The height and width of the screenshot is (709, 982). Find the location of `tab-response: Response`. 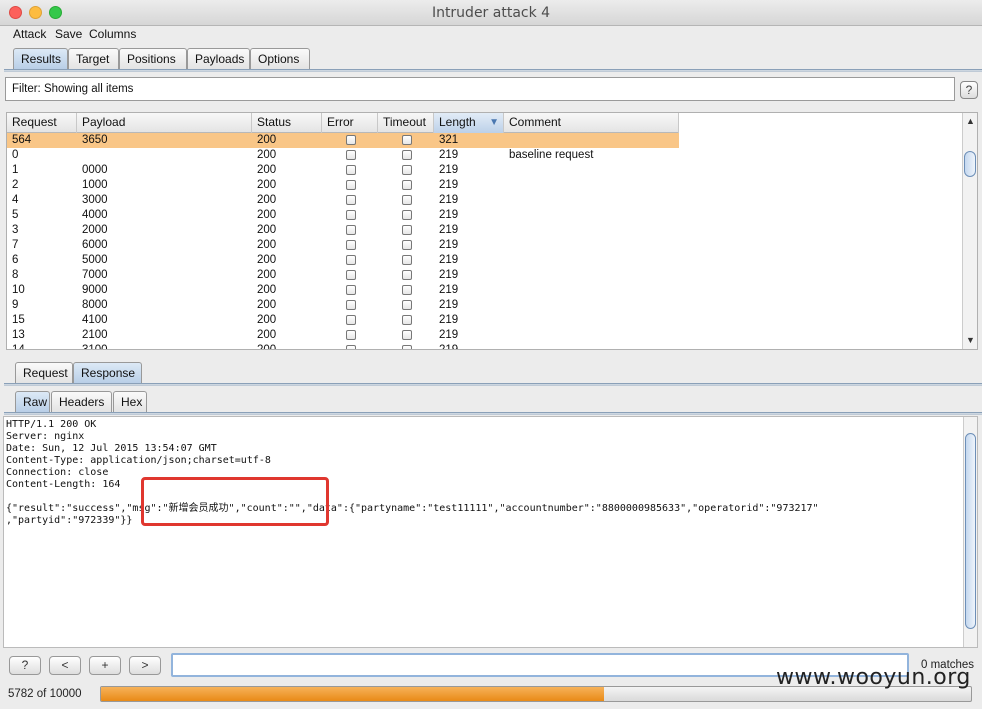

tab-response: Response is located at coordinates (107, 373).